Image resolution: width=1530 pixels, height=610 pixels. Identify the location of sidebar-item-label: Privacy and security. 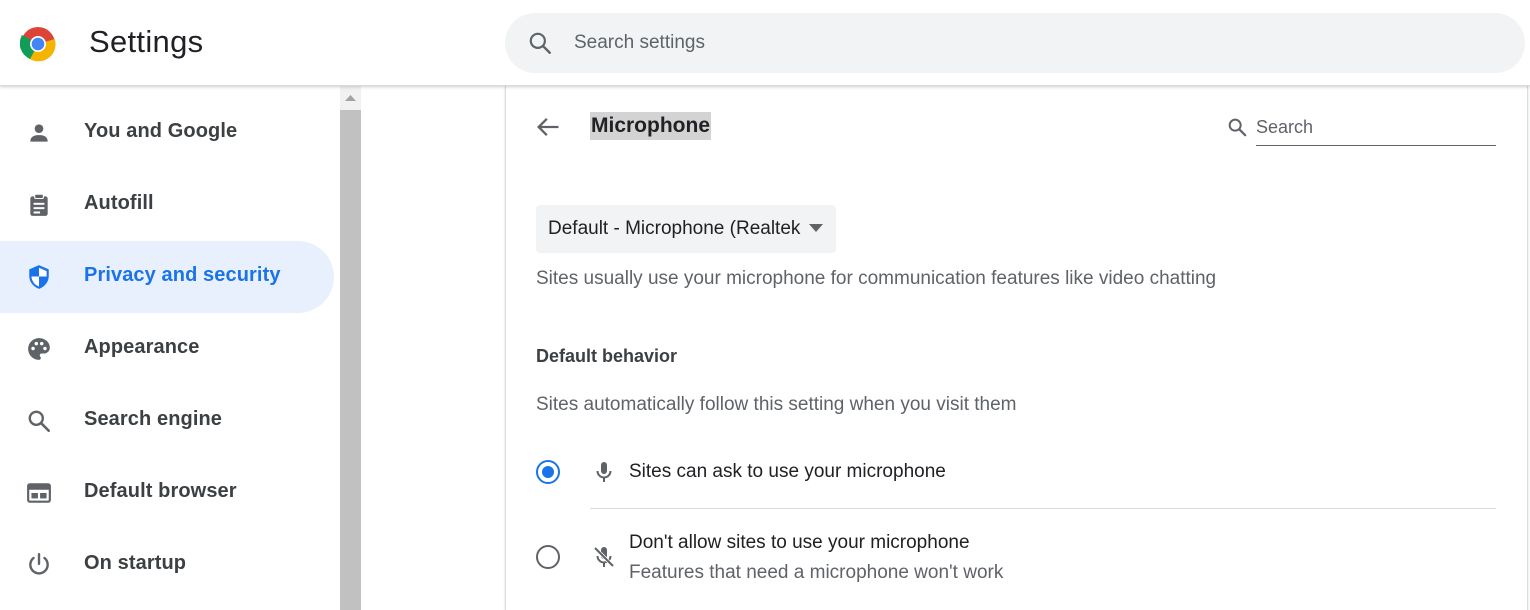
(182, 275).